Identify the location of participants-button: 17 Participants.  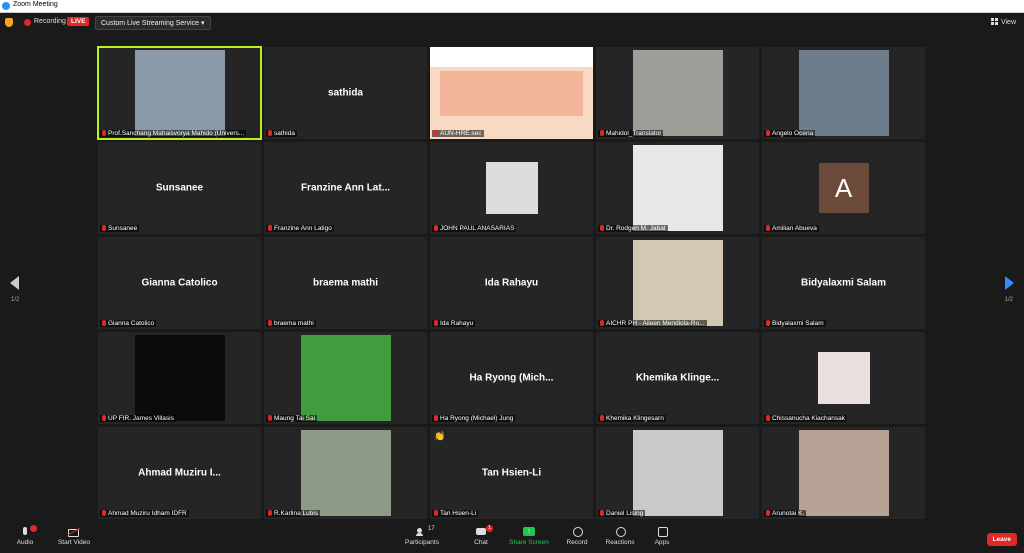
(422, 536).